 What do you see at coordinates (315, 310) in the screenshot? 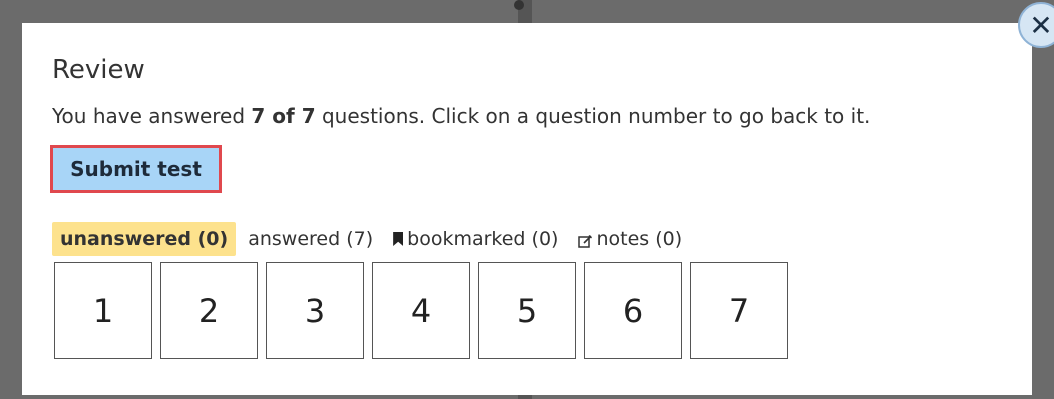
I see `question-button-3: 3` at bounding box center [315, 310].